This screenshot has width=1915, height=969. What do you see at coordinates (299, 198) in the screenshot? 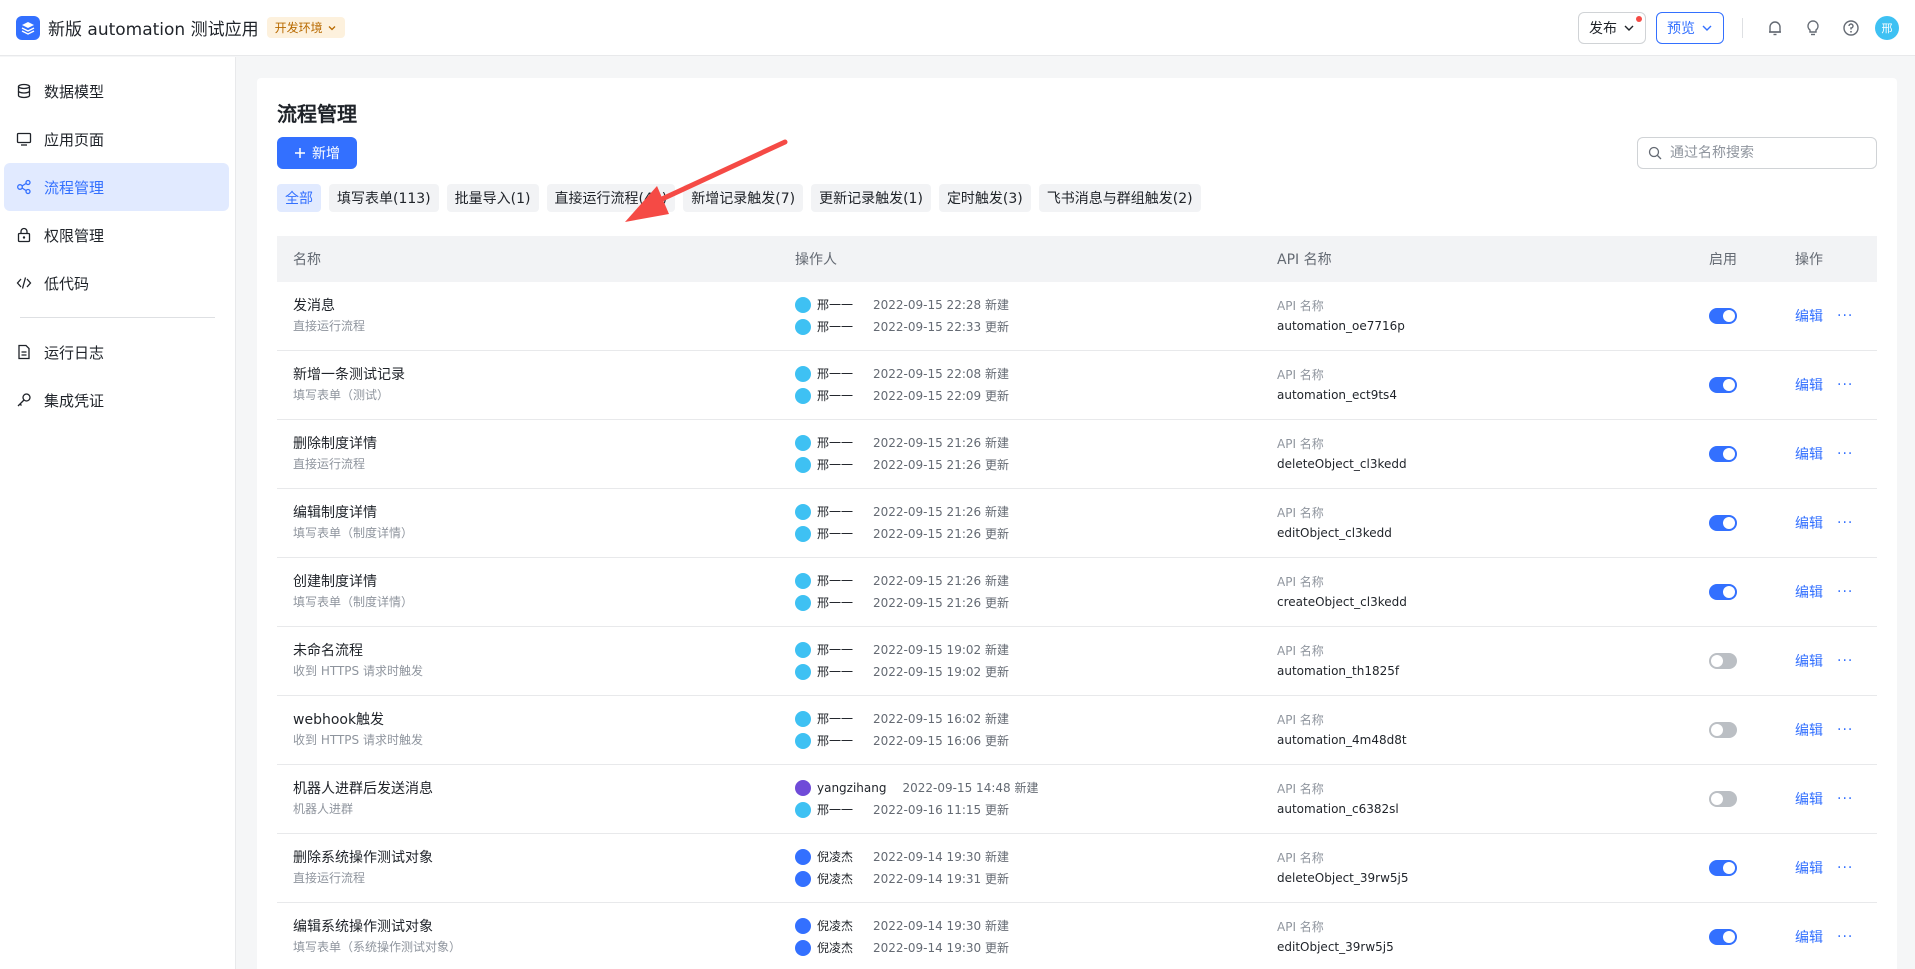
I see `filter-chip-all: 全部` at bounding box center [299, 198].